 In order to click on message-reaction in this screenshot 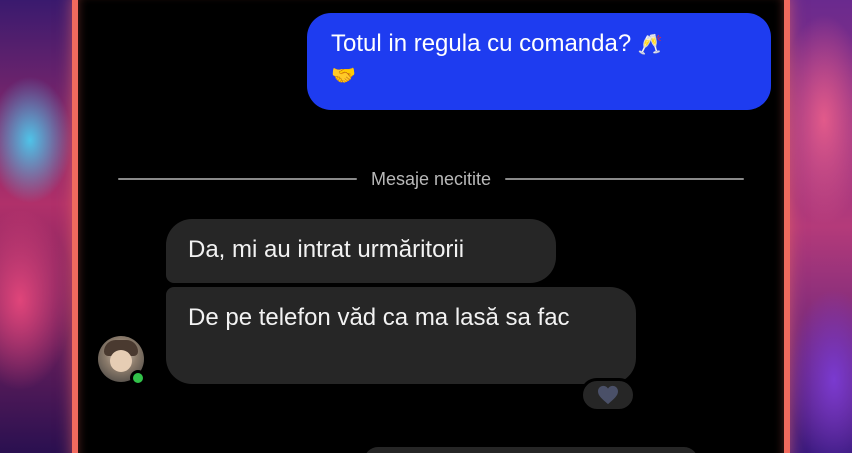, I will do `click(608, 395)`.